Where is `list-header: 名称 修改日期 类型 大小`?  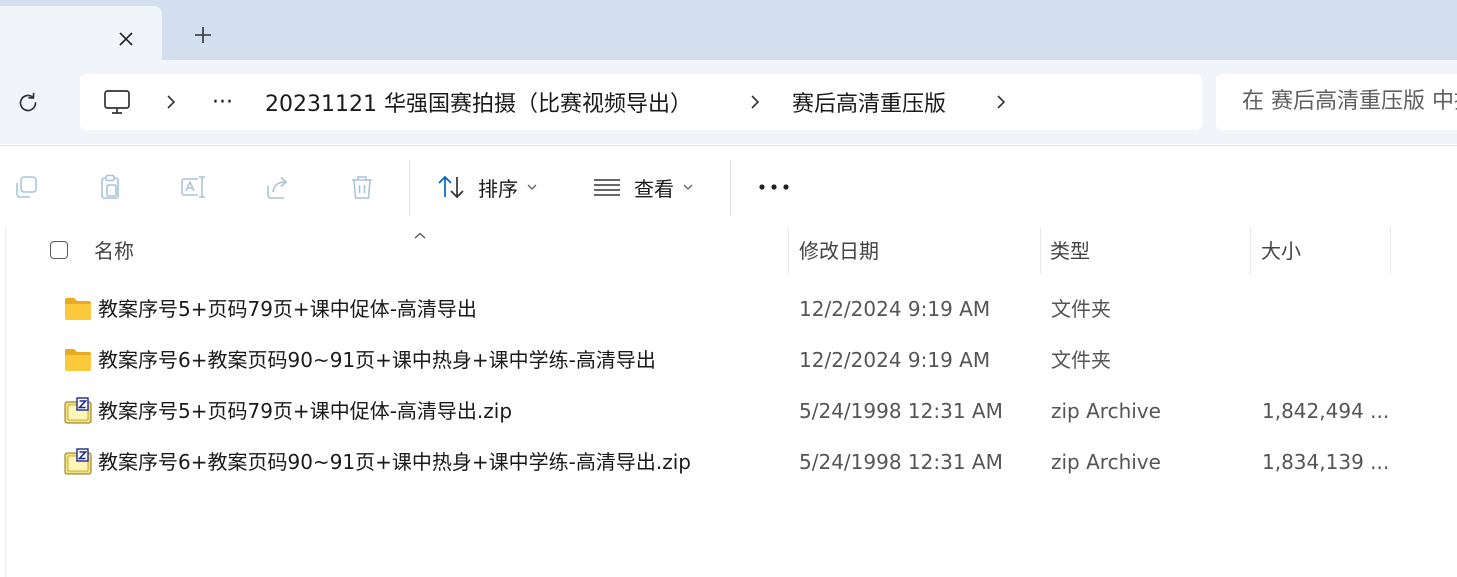 list-header: 名称 修改日期 类型 大小 is located at coordinates (728, 251).